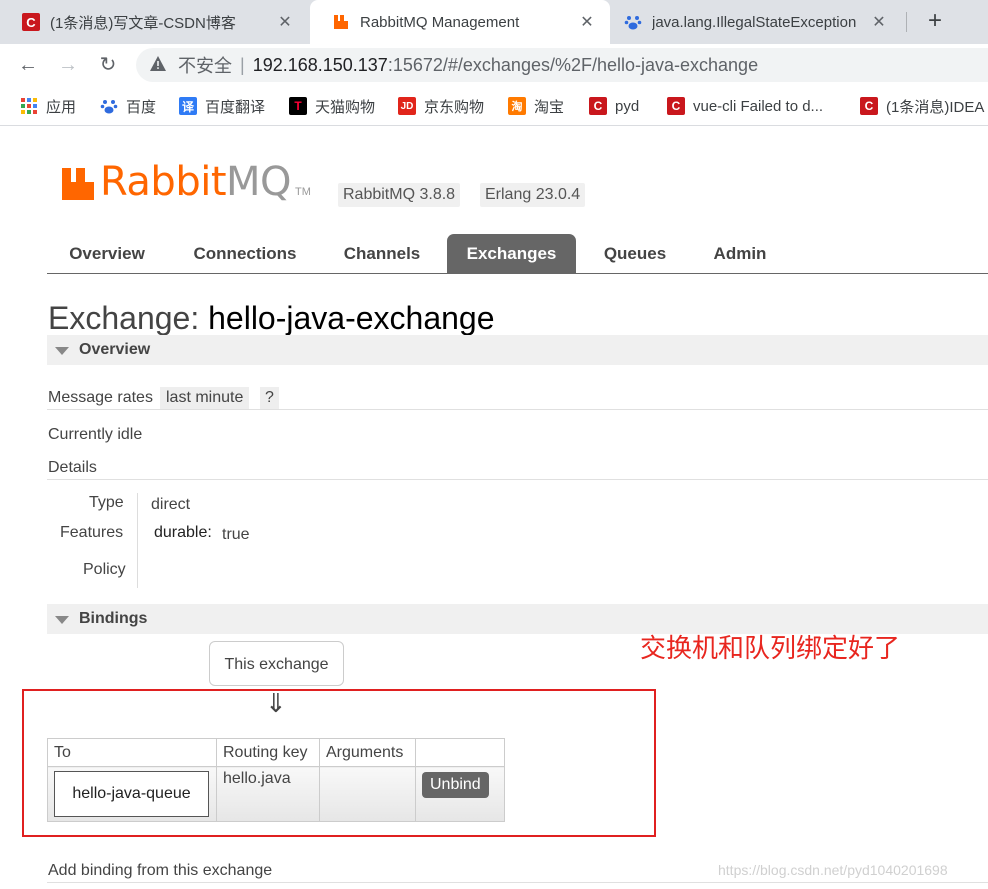  What do you see at coordinates (935, 21) in the screenshot?
I see `new-tab-button: +` at bounding box center [935, 21].